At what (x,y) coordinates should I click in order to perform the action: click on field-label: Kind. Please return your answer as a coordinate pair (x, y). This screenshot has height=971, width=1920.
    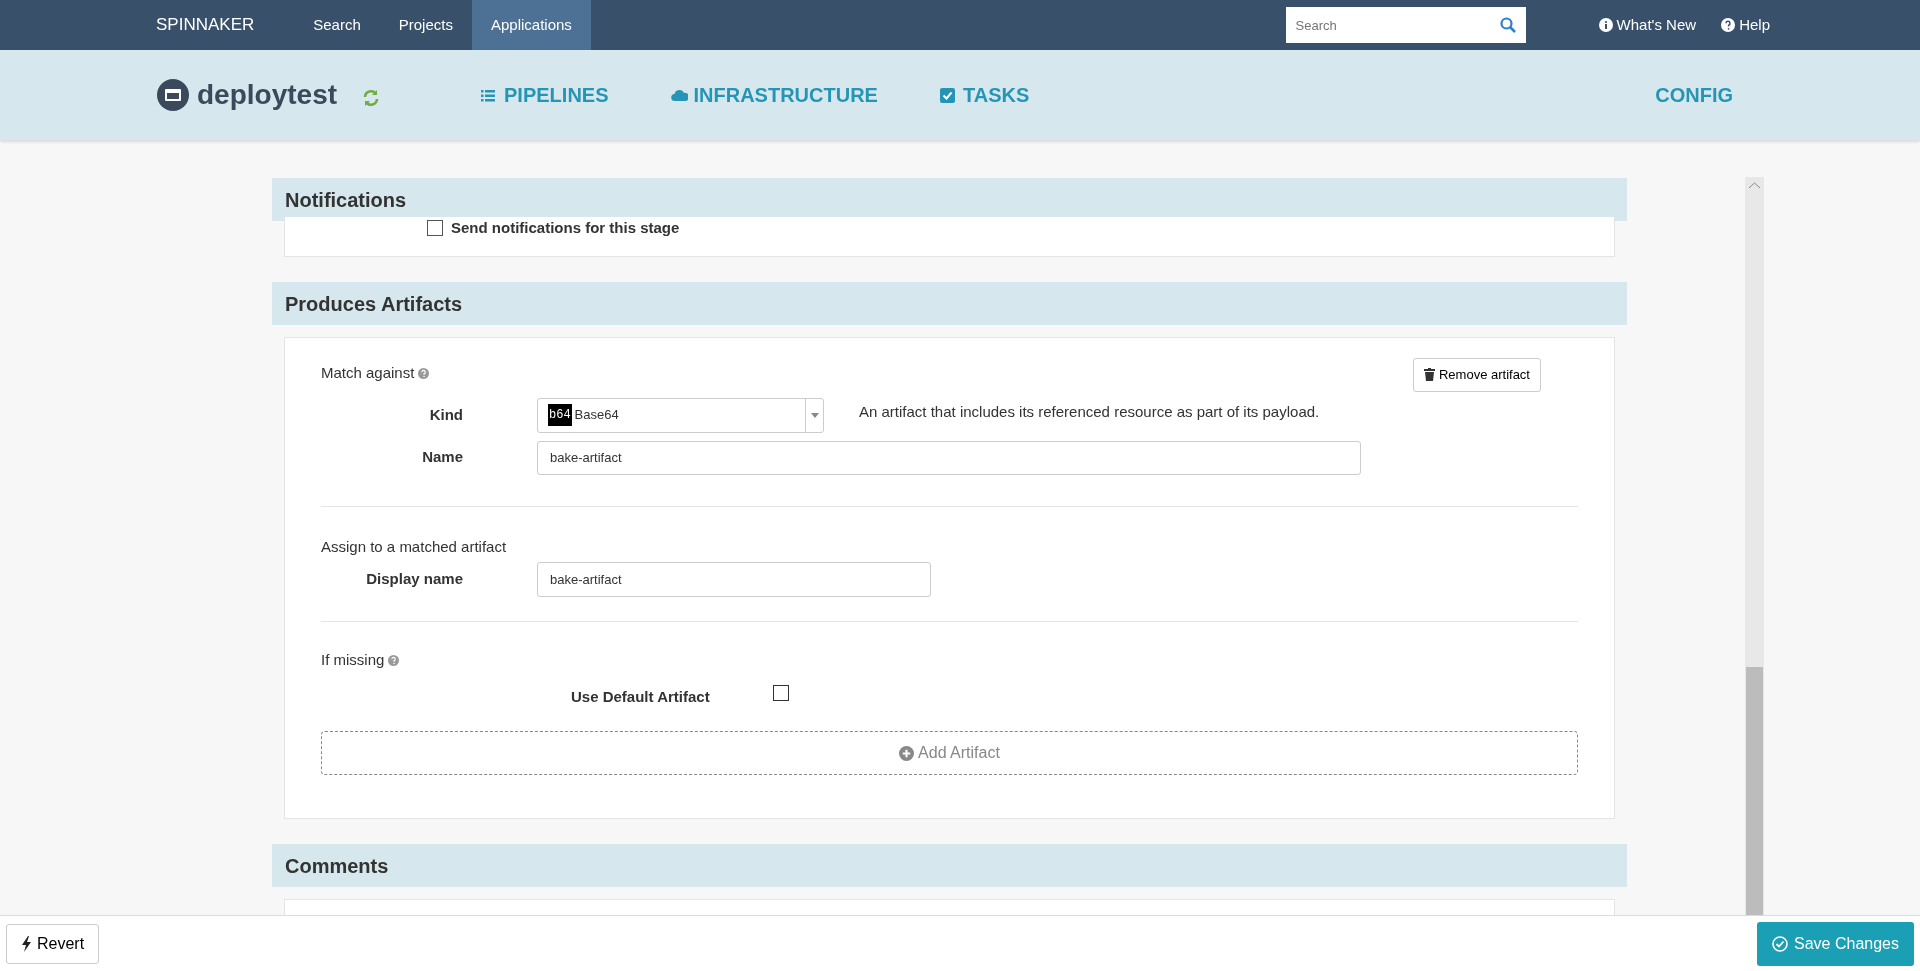
    Looking at the image, I should click on (445, 414).